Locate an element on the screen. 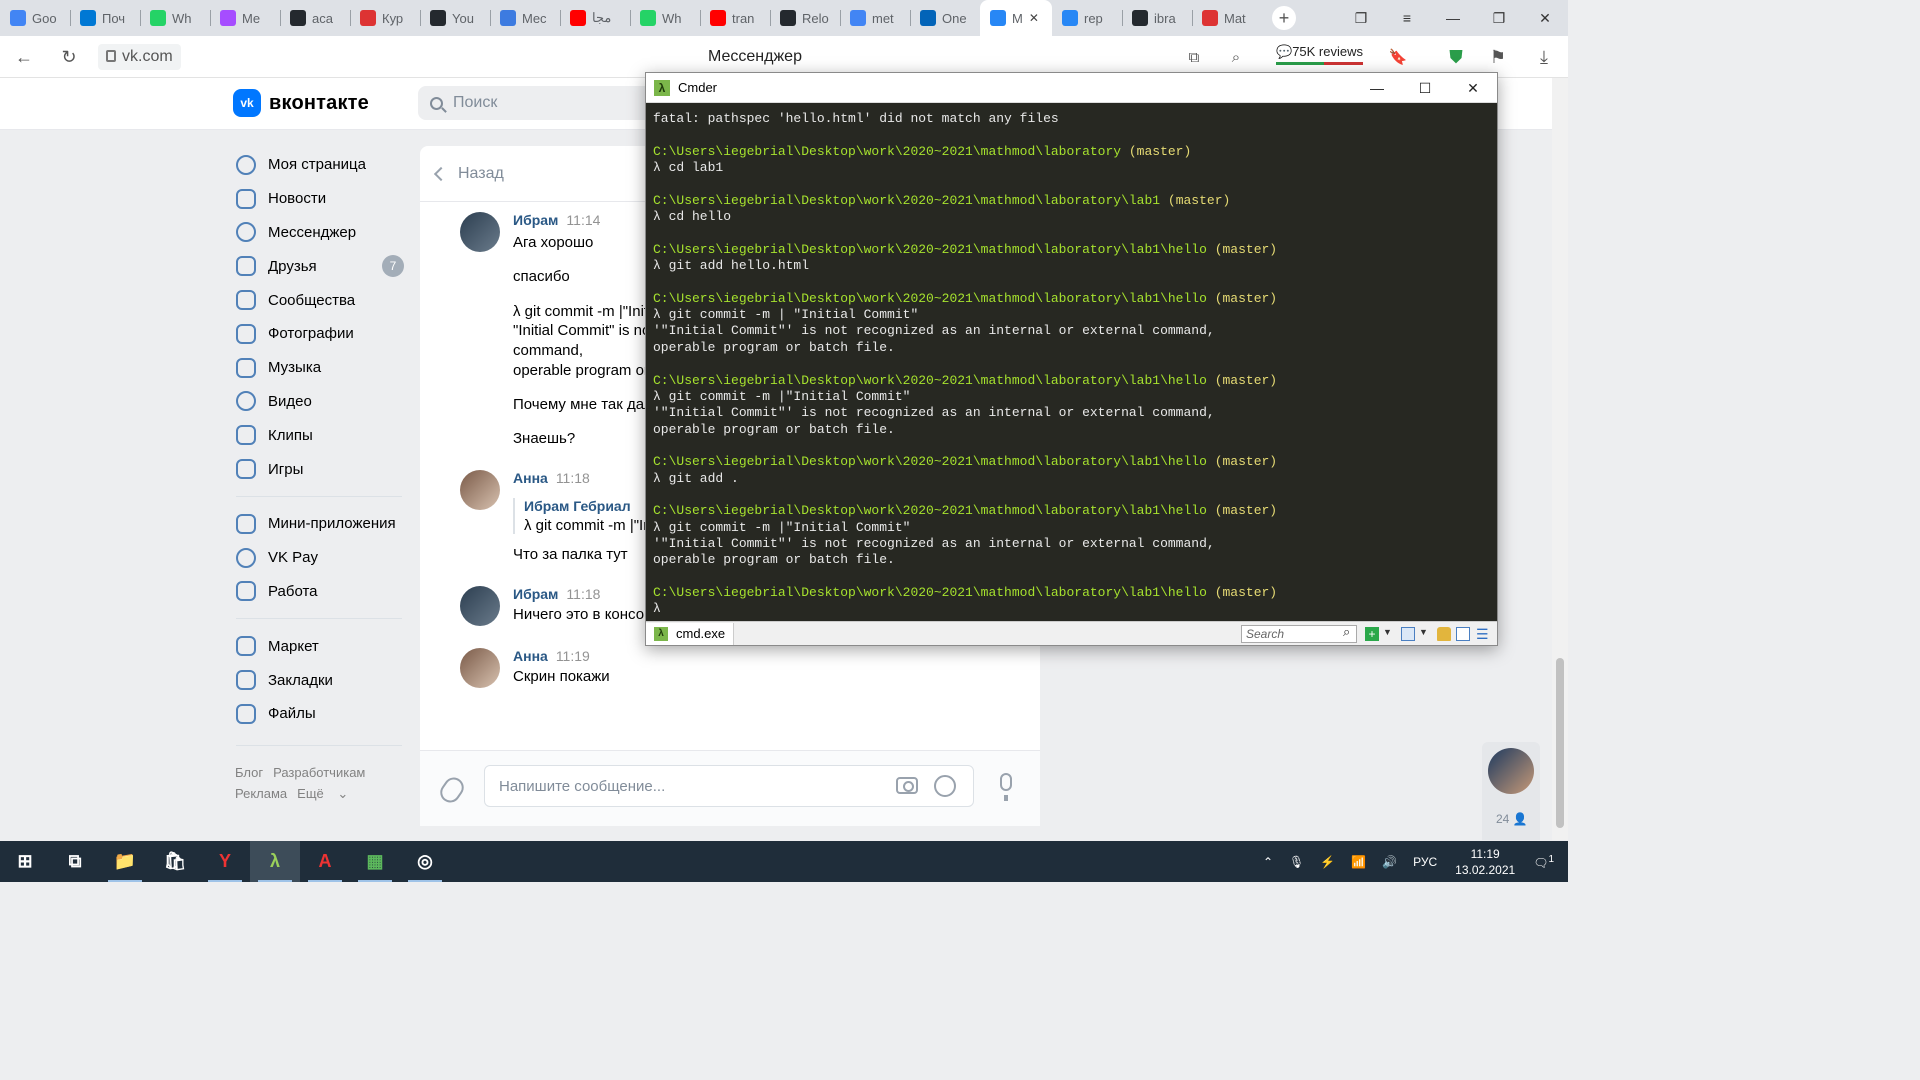 This screenshot has height=1080, width=1920. bookmark-icon: 🔖 is located at coordinates (1398, 57).